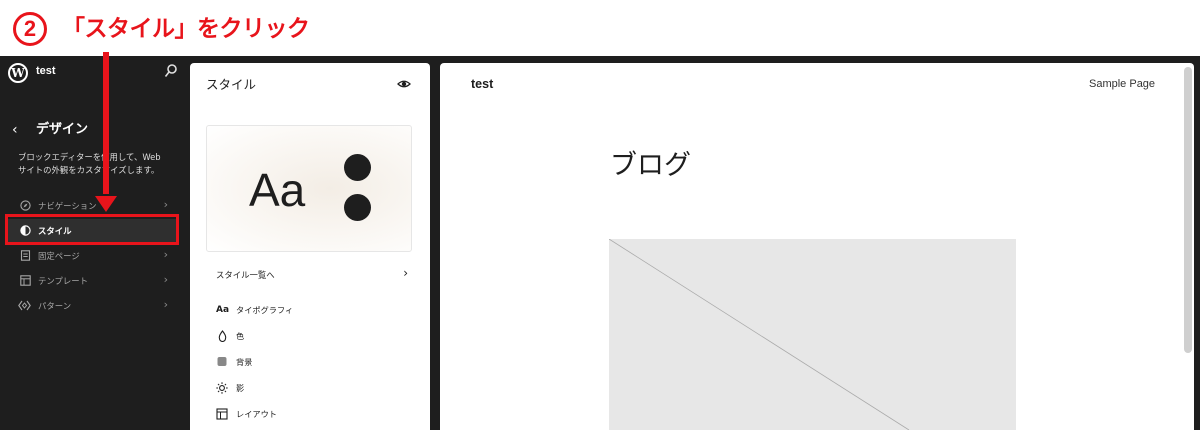 The image size is (1200, 430). What do you see at coordinates (482, 84) in the screenshot?
I see `canvas-site-title: test` at bounding box center [482, 84].